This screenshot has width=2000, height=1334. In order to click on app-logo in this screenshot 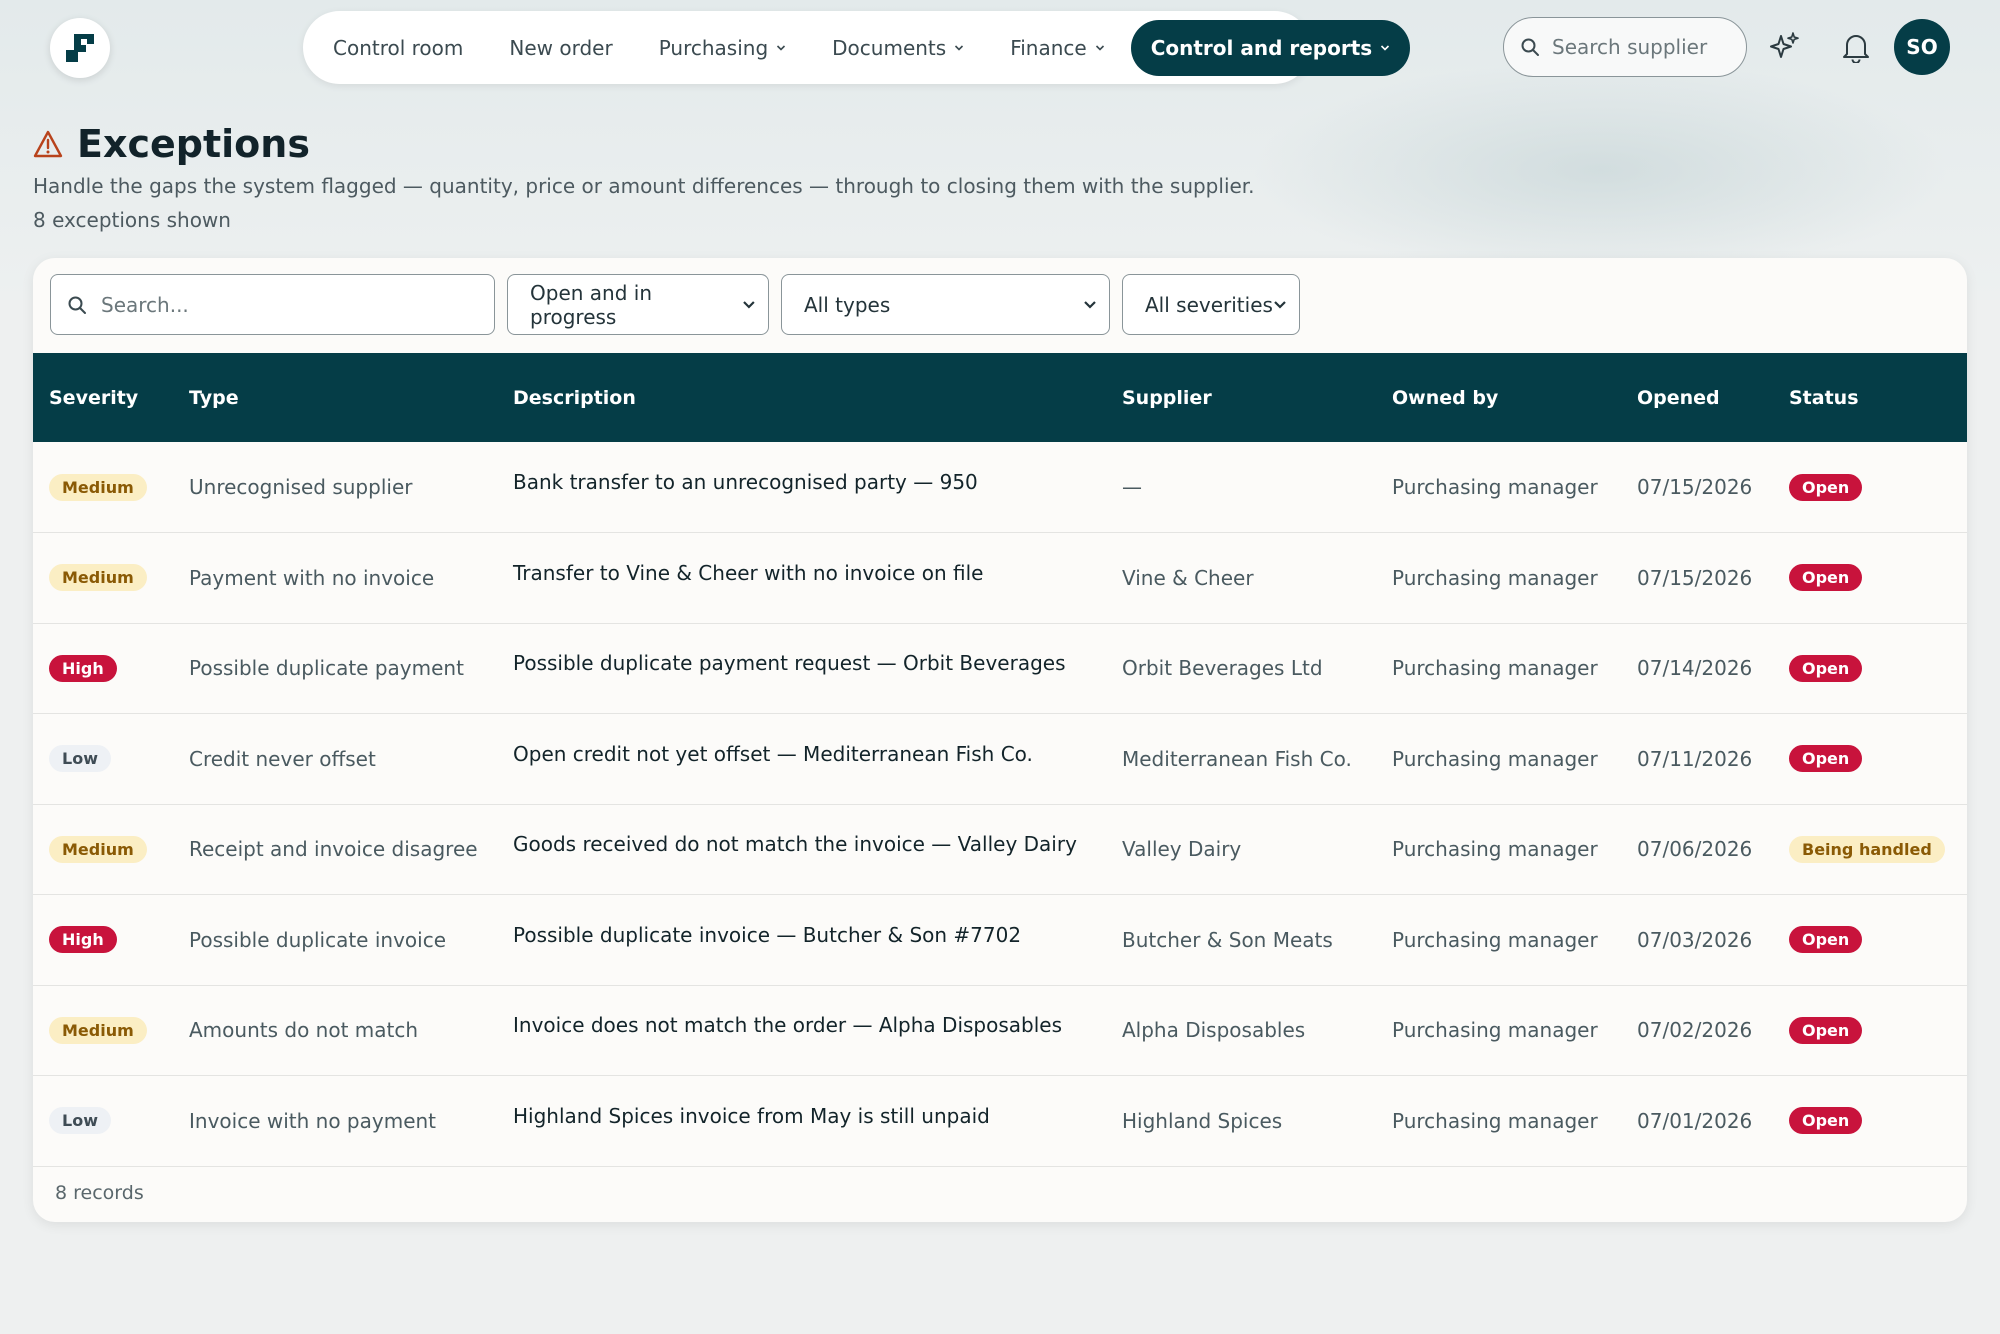, I will do `click(80, 48)`.